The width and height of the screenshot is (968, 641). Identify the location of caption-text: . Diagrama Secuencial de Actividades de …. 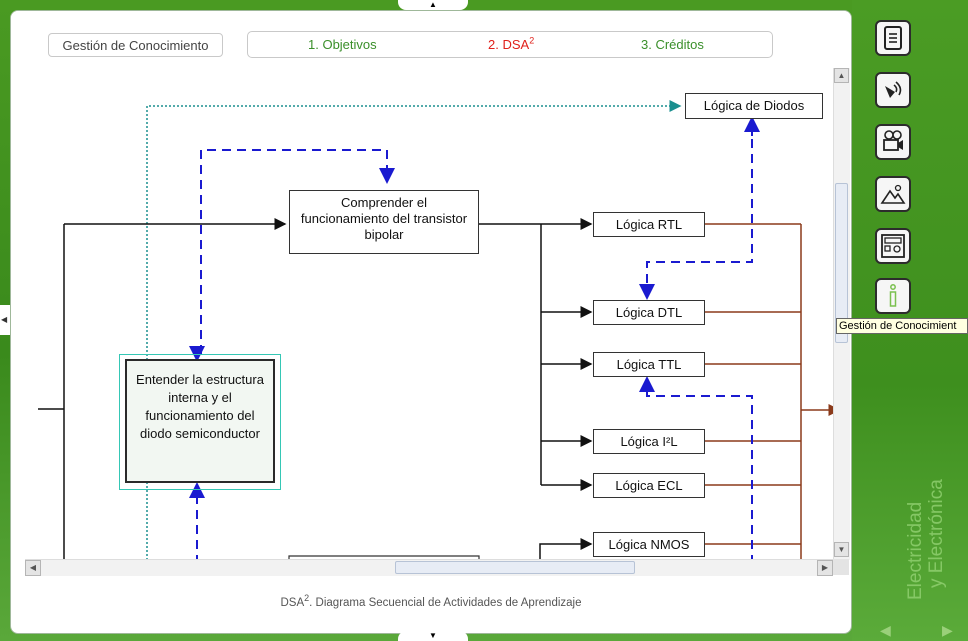
(445, 603).